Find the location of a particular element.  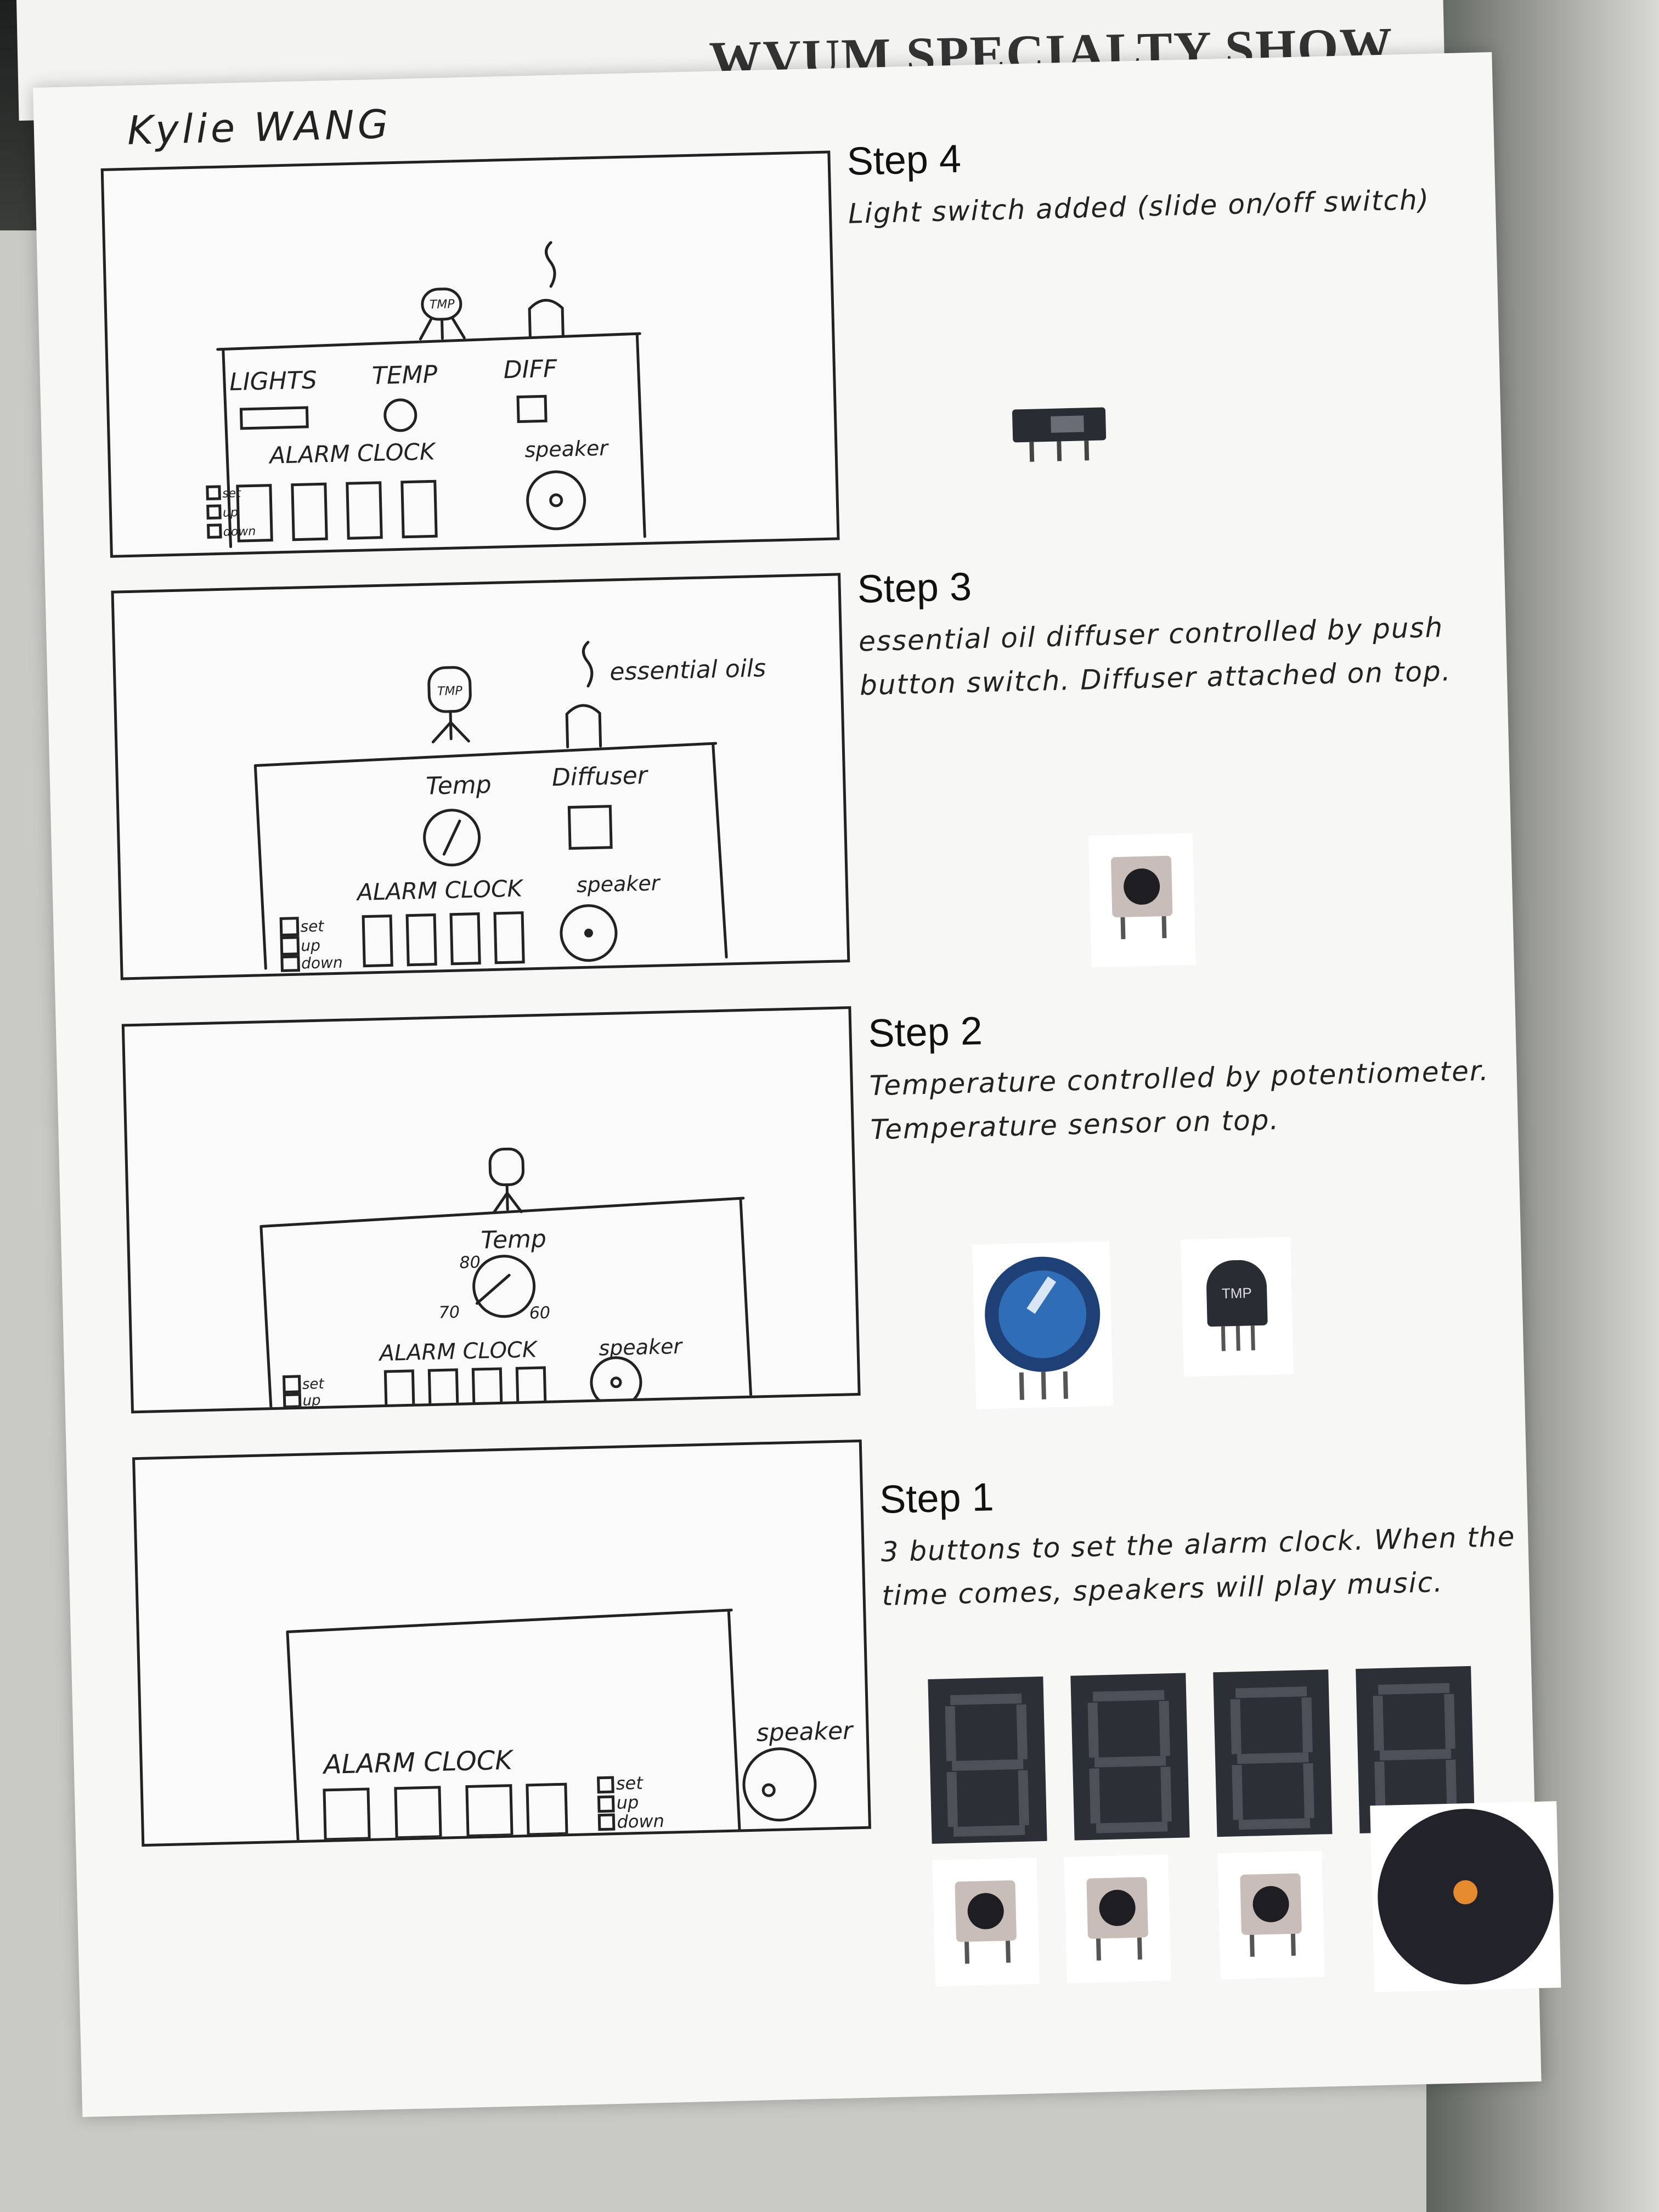

slide-switch-icon is located at coordinates (1059, 433).